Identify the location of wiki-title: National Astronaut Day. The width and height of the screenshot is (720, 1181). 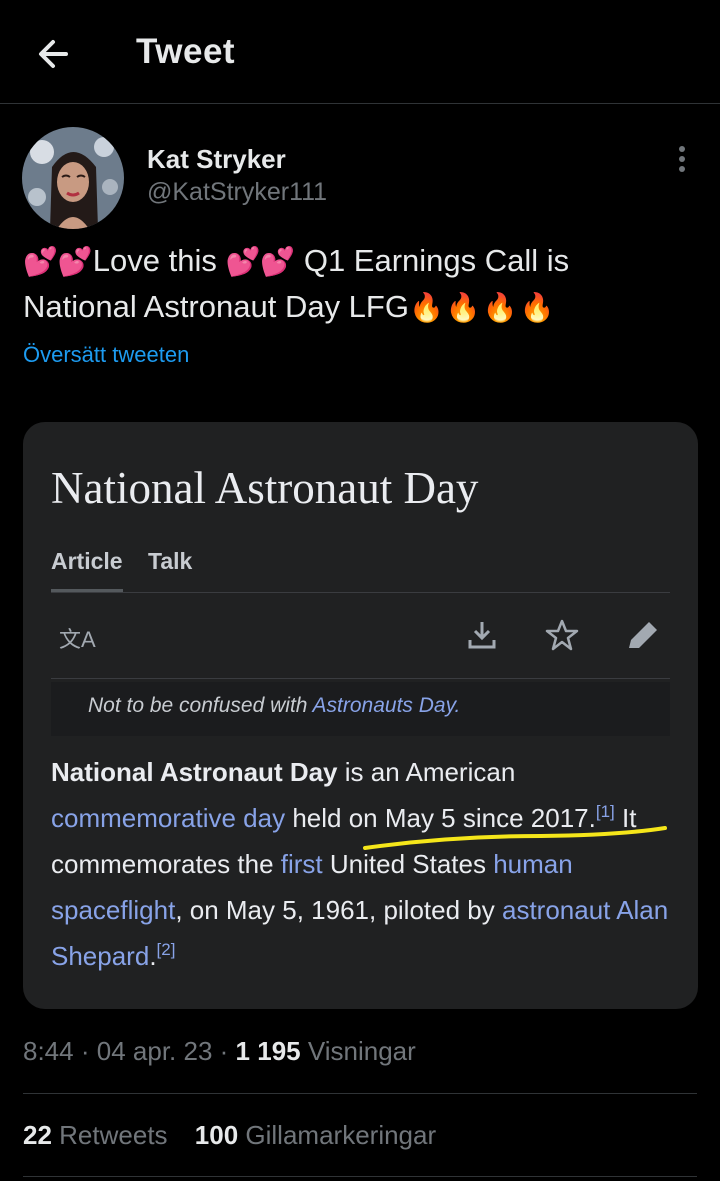
(265, 488).